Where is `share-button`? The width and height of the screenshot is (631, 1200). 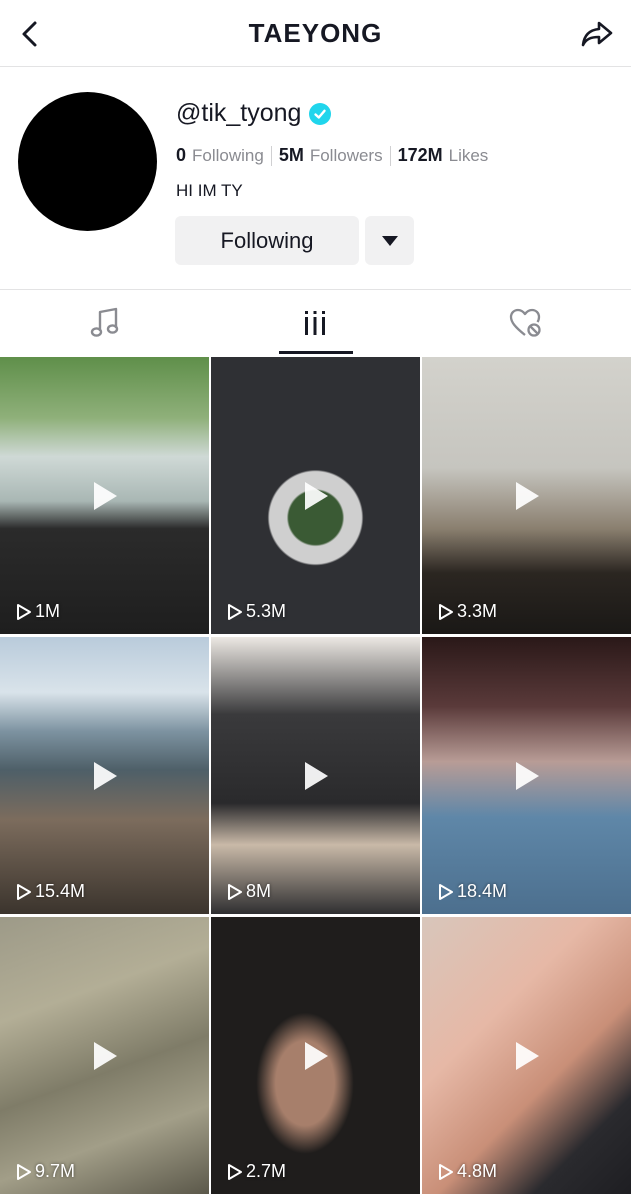
share-button is located at coordinates (597, 34).